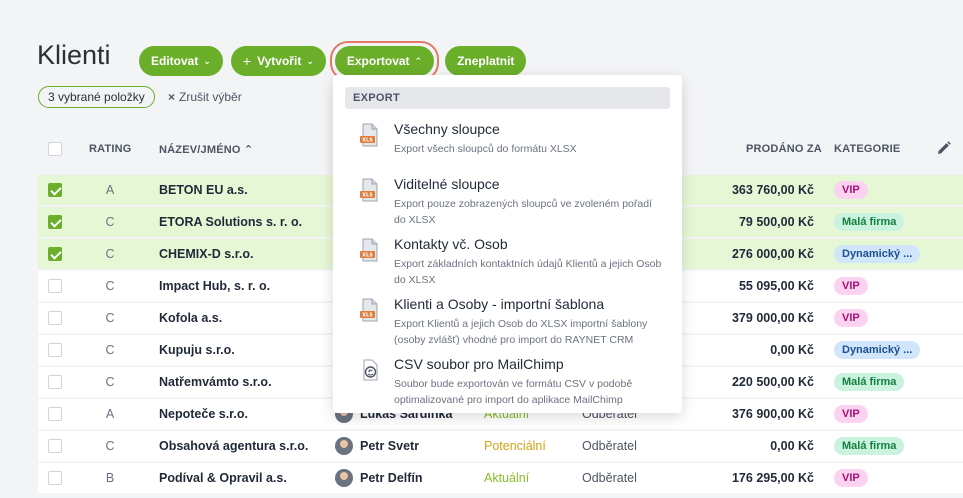 This screenshot has width=963, height=498. I want to click on chevron-up-icon: ⌃, so click(418, 60).